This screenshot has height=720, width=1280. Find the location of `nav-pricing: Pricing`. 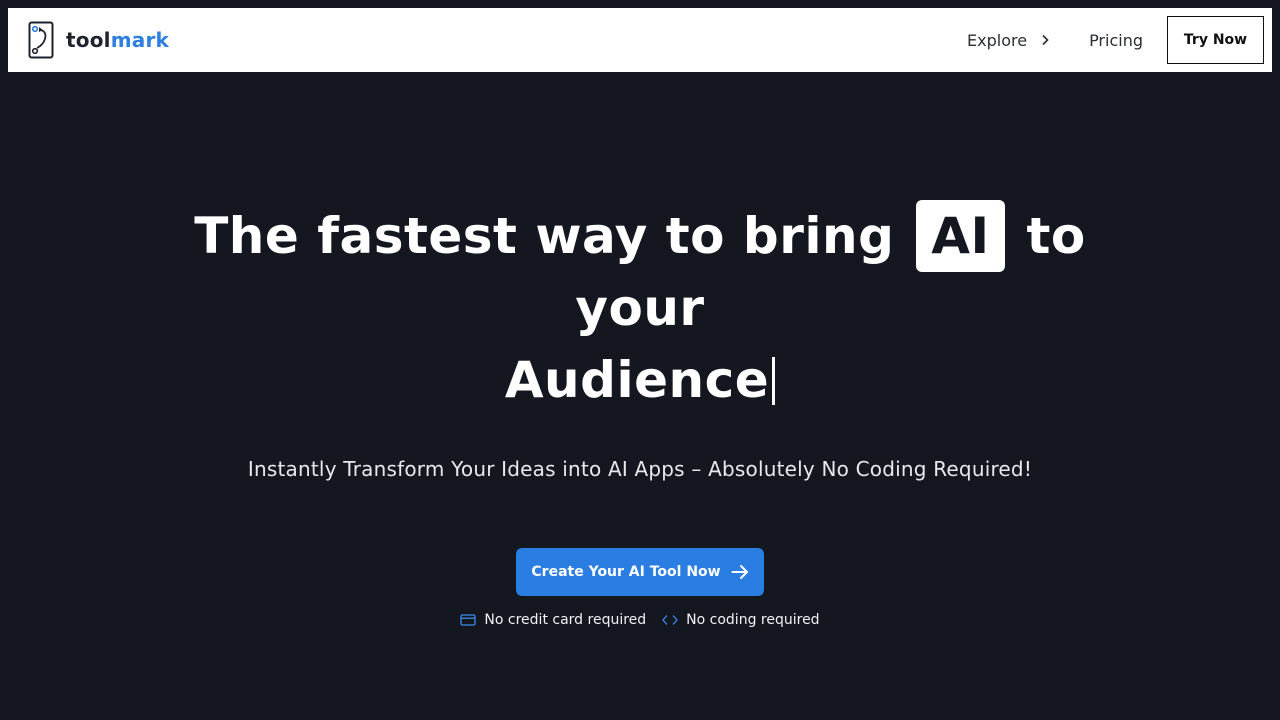

nav-pricing: Pricing is located at coordinates (1116, 40).